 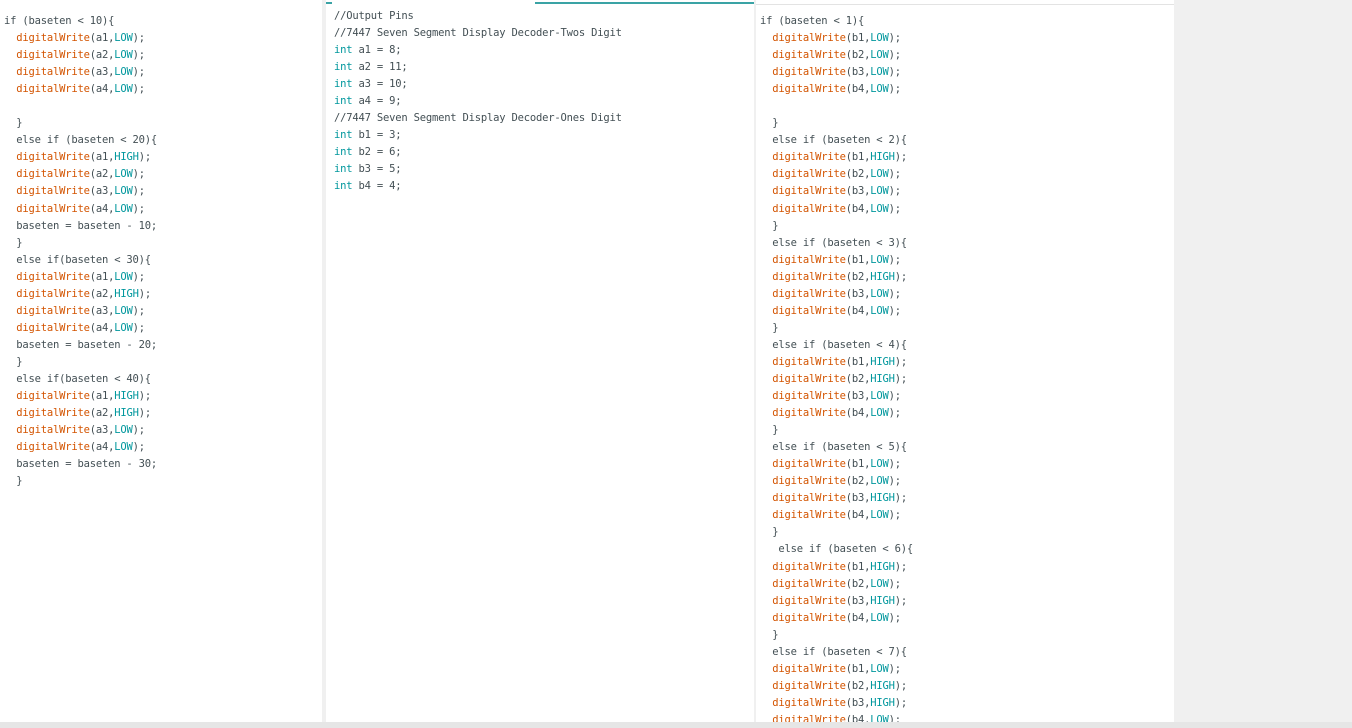 What do you see at coordinates (544, 16) in the screenshot?
I see `code-line: //Output Pins` at bounding box center [544, 16].